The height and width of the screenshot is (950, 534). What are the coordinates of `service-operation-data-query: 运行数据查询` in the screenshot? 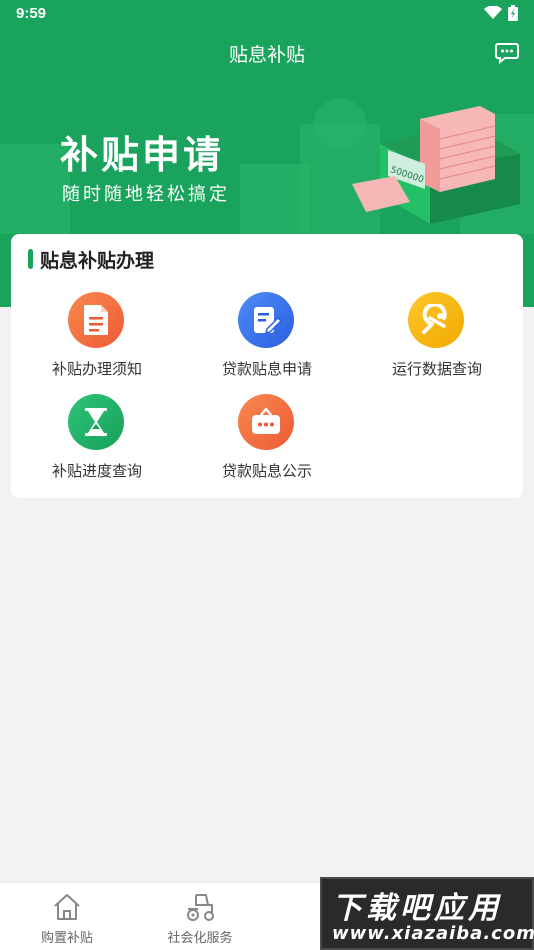 It's located at (437, 340).